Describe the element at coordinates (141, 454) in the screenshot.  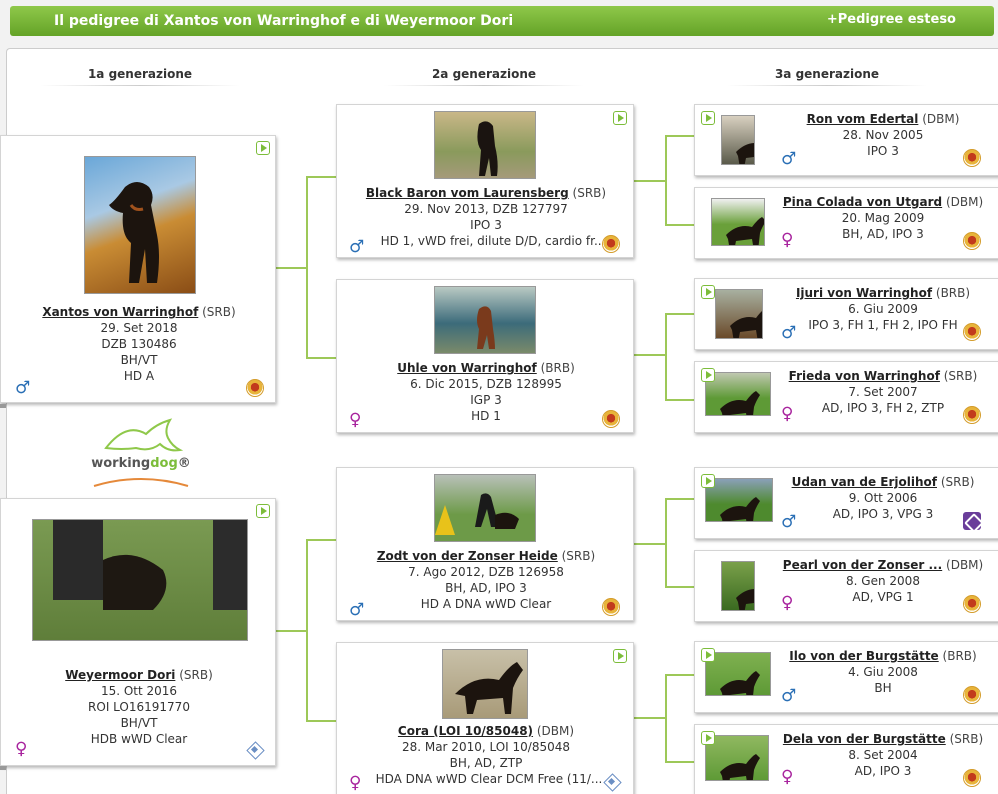
I see `working-dog-logo: workingdog®` at that location.